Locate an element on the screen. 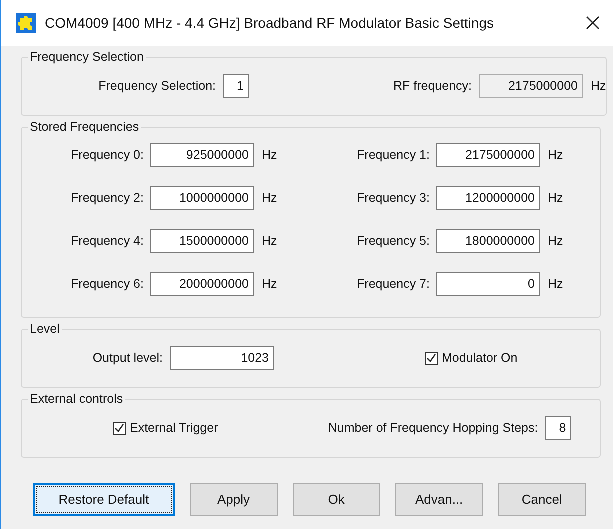 The width and height of the screenshot is (613, 529). close-icon is located at coordinates (593, 23).